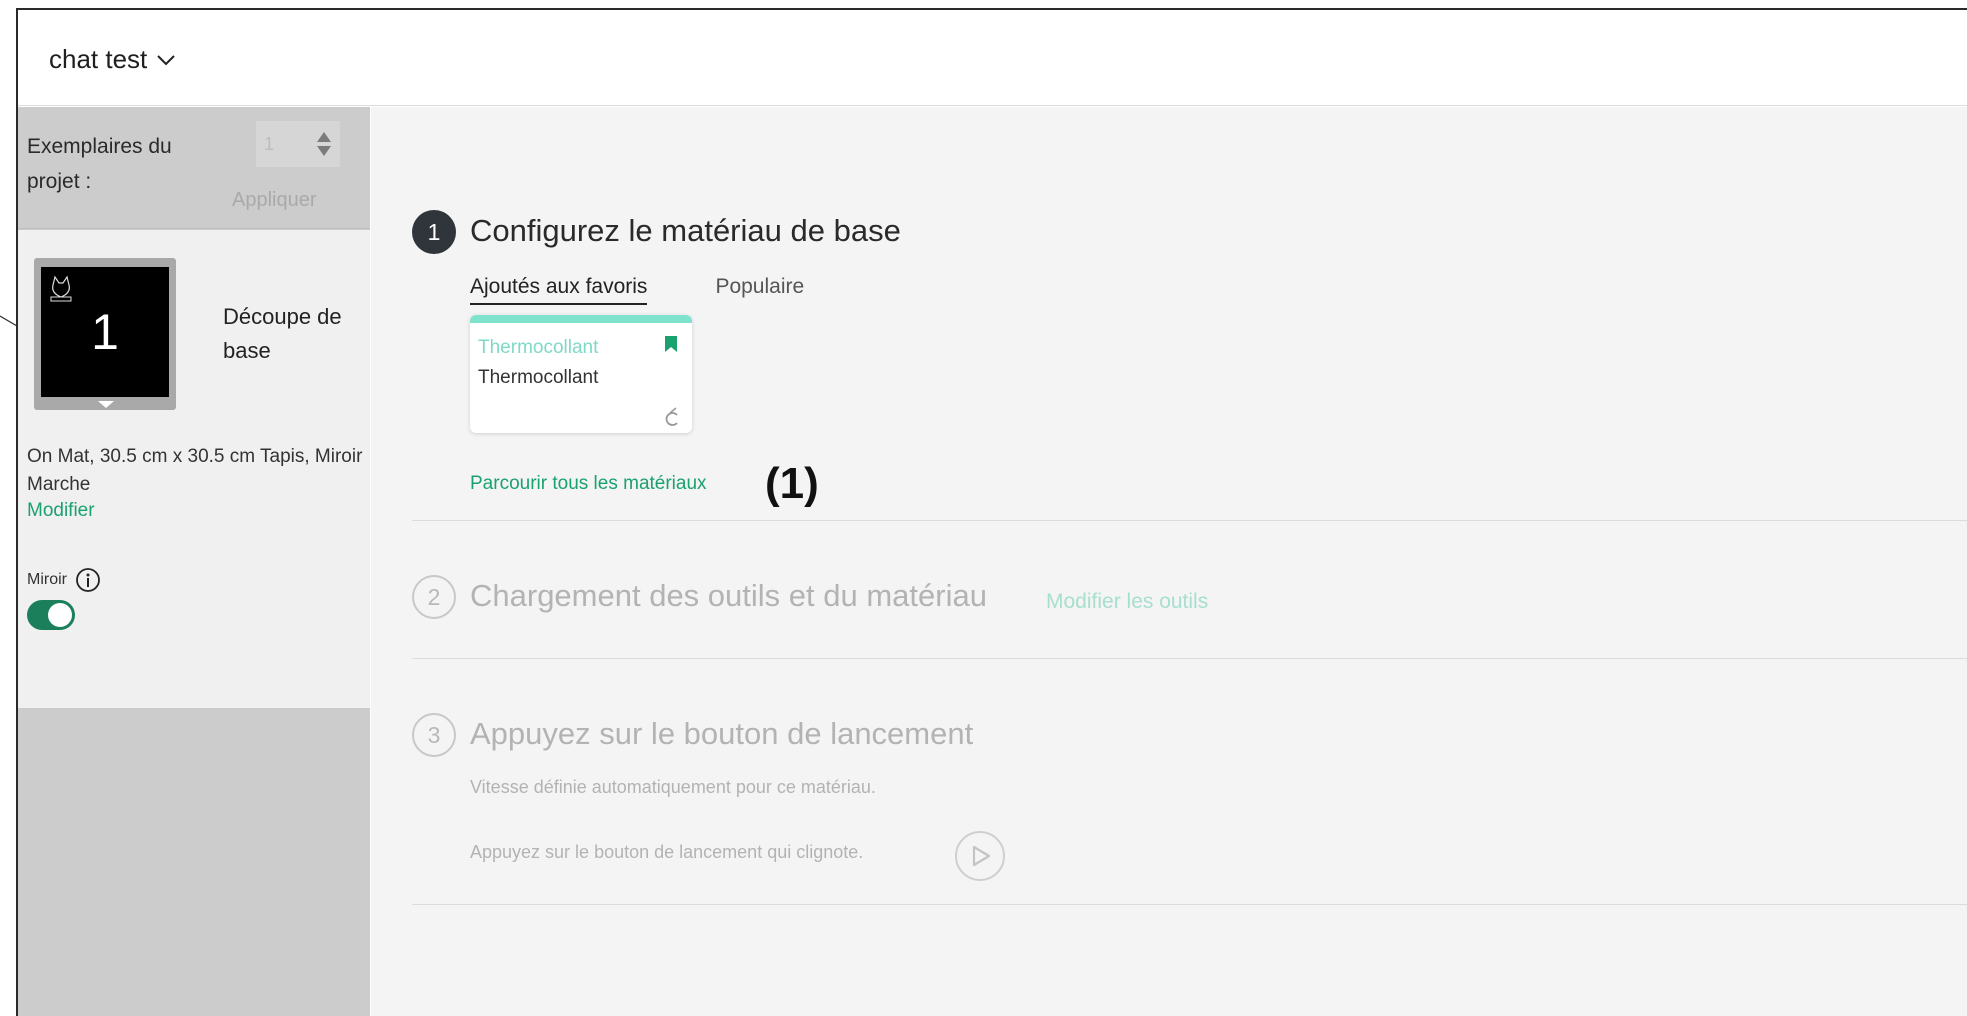 This screenshot has width=1967, height=1016. I want to click on project-title-dropdown: chat test, so click(113, 59).